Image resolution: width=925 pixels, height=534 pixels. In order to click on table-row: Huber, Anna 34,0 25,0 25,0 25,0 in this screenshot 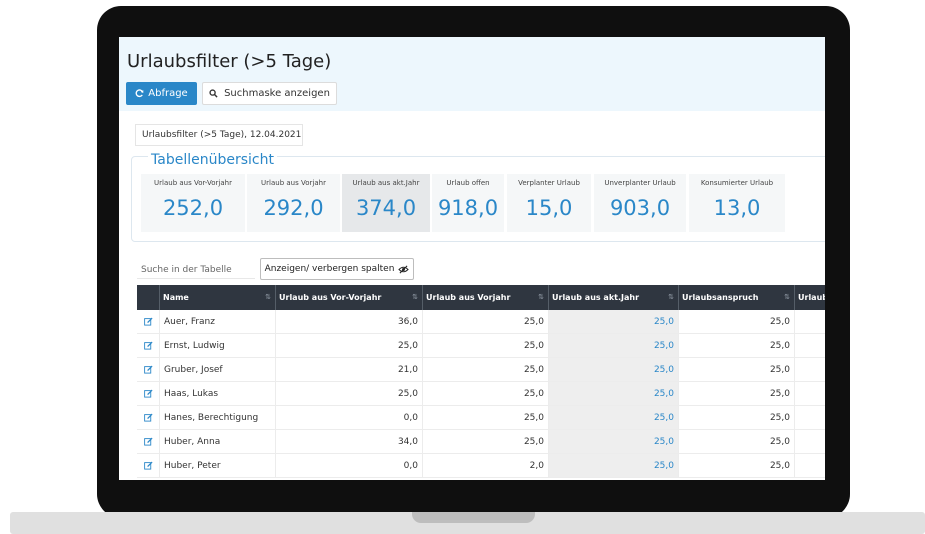, I will do `click(481, 442)`.